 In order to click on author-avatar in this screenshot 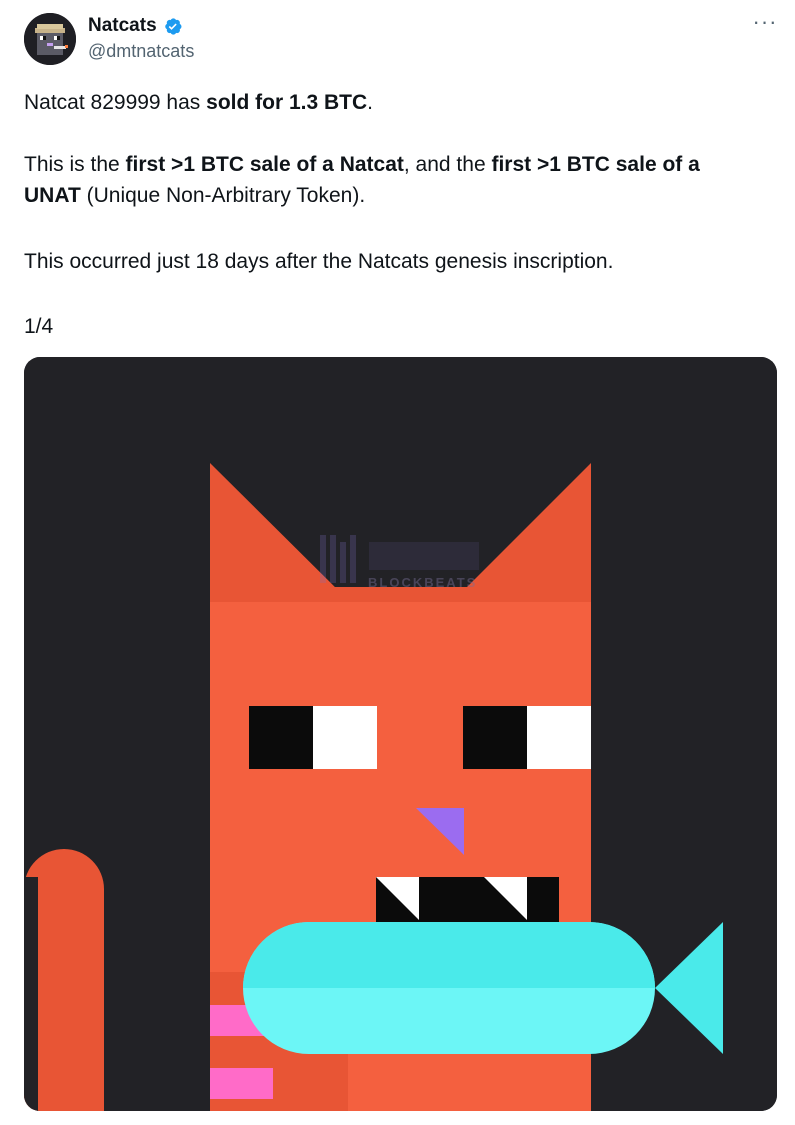, I will do `click(50, 39)`.